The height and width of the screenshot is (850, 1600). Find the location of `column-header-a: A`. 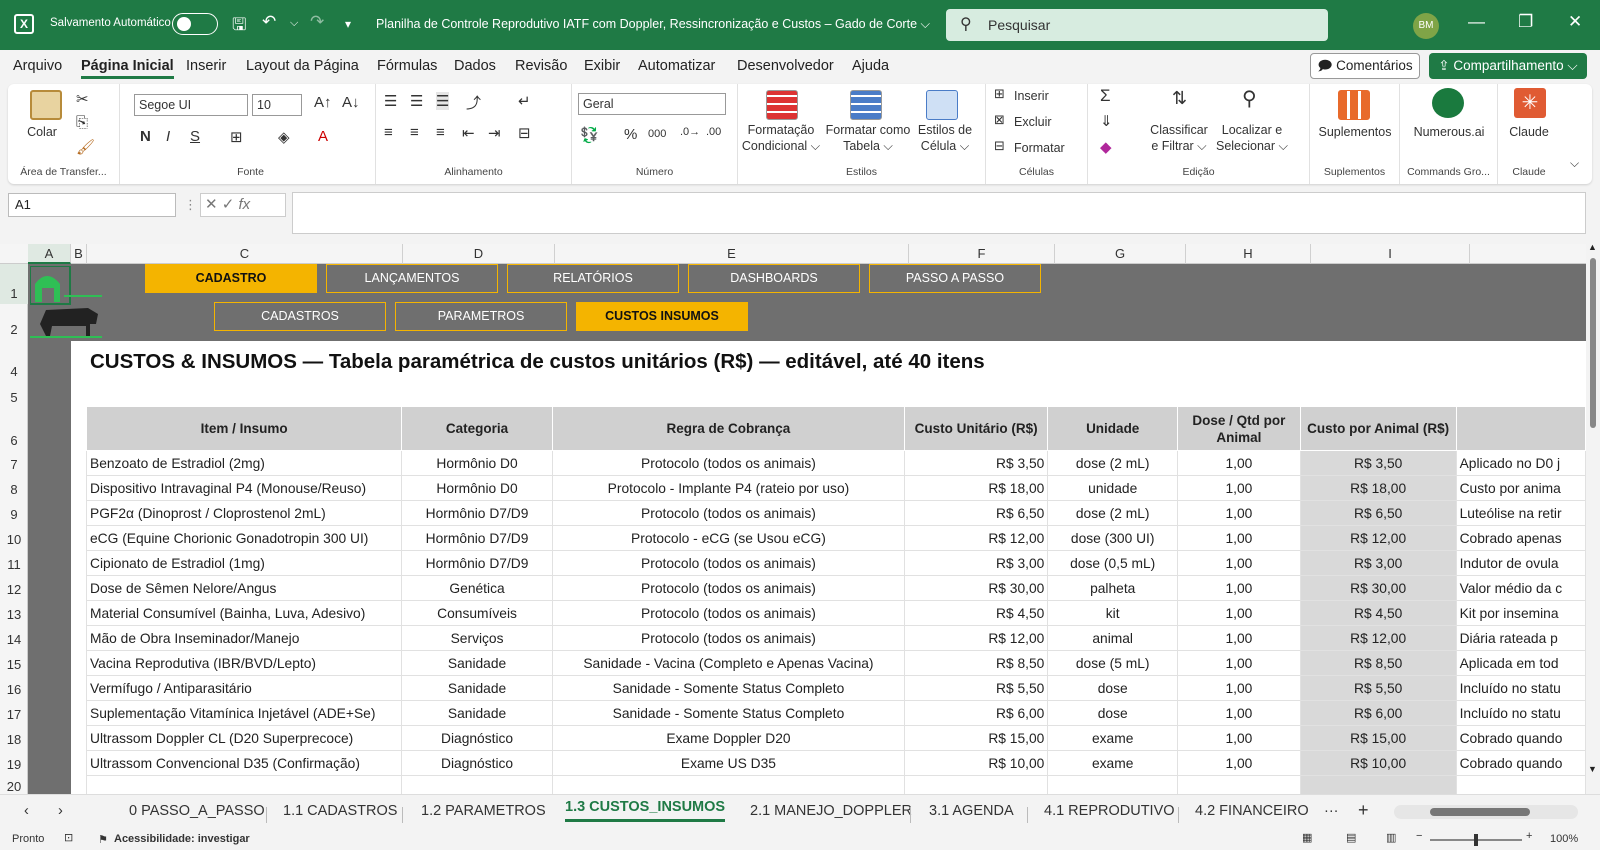

column-header-a: A is located at coordinates (49, 254).